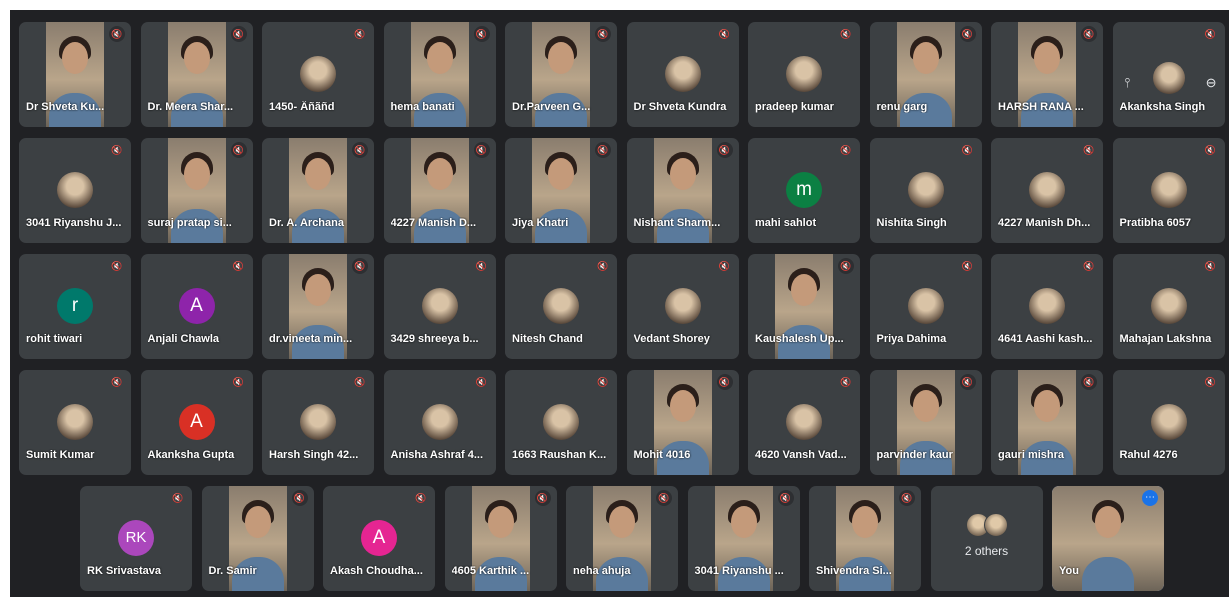 This screenshot has height=597, width=1229. I want to click on participant-tile: A 🔇 Akanksha Gupta, so click(196, 422).